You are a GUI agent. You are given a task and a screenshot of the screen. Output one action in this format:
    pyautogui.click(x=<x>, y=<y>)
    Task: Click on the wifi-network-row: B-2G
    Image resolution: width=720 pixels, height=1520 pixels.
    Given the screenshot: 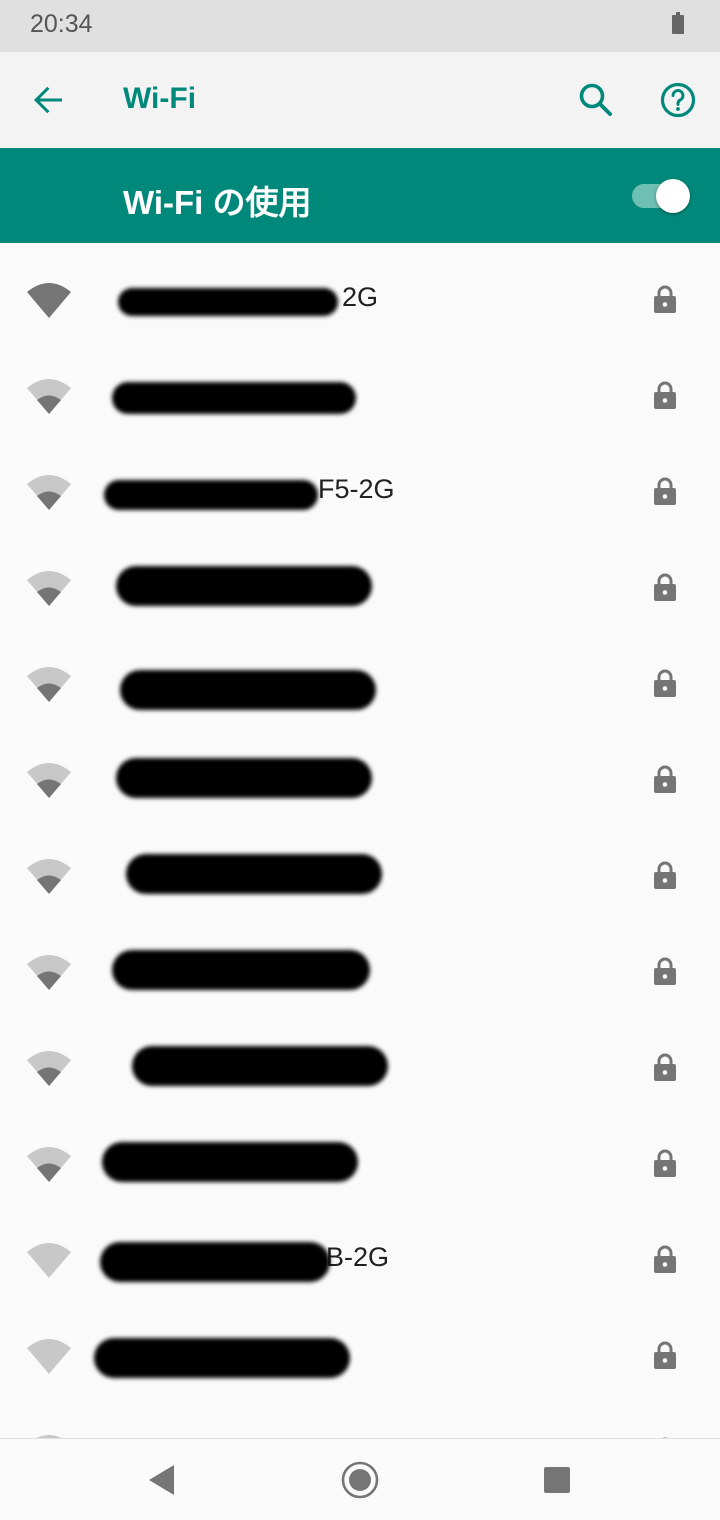 What is the action you would take?
    pyautogui.click(x=360, y=1256)
    